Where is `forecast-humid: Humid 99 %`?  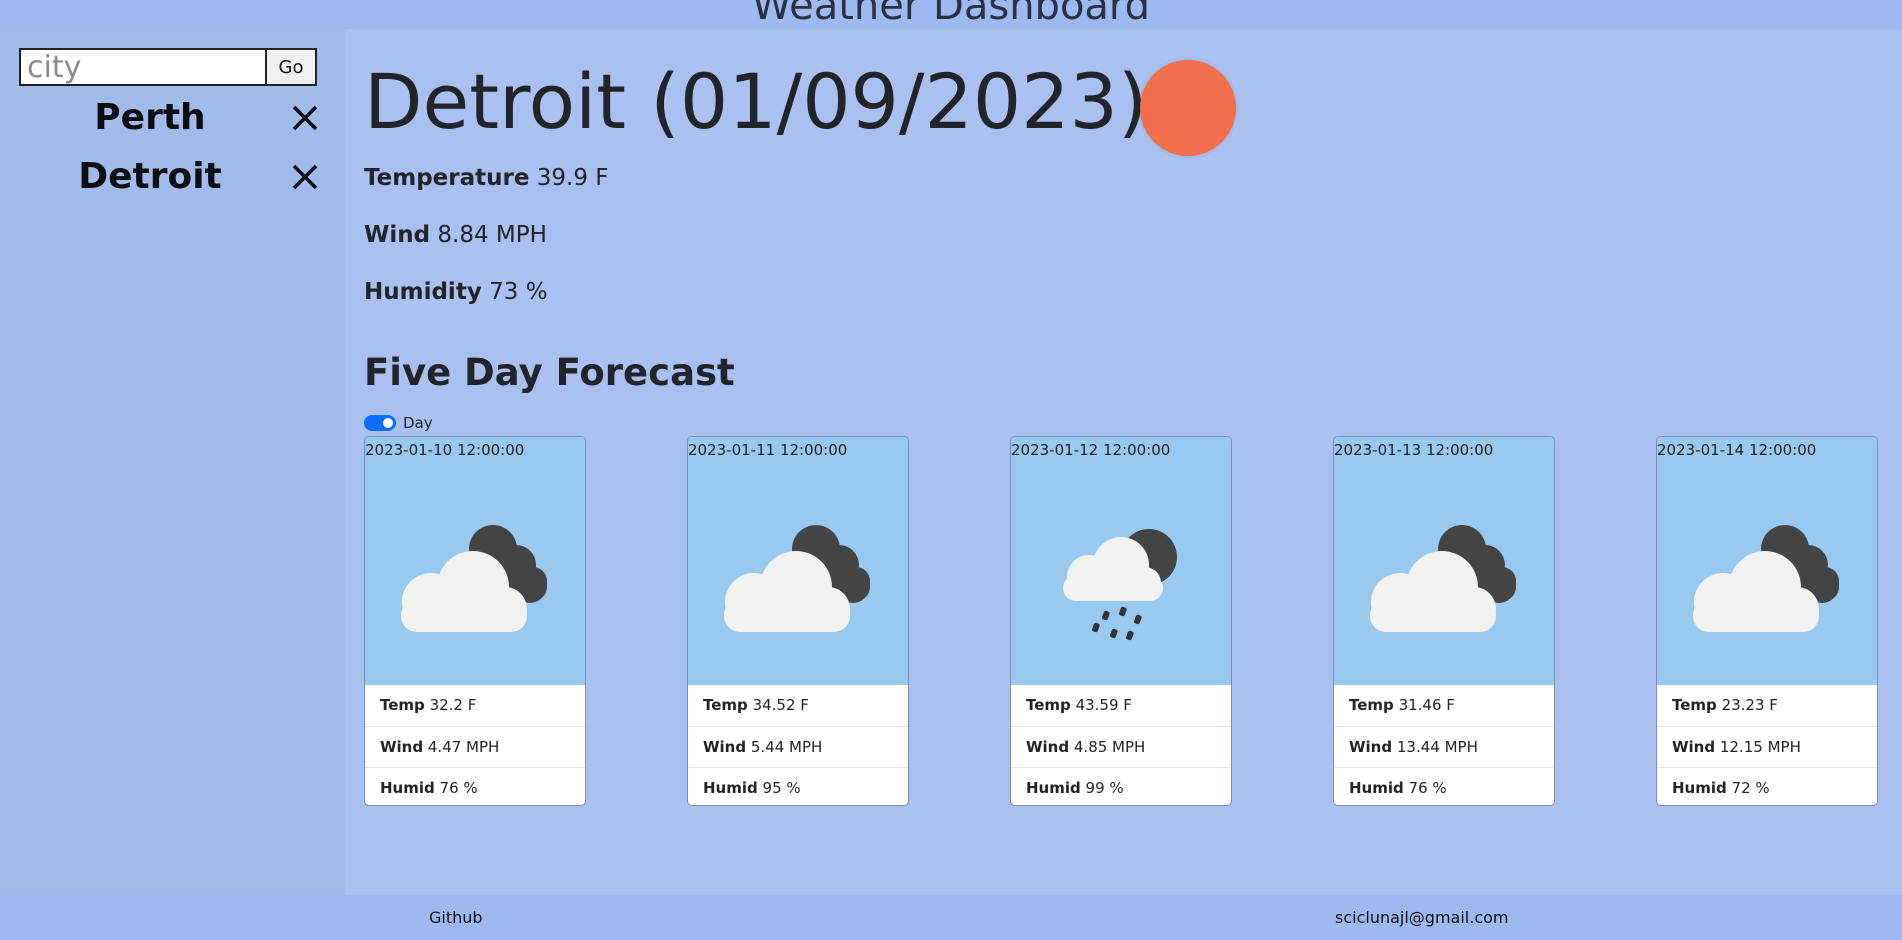
forecast-humid: Humid 99 % is located at coordinates (1121, 786).